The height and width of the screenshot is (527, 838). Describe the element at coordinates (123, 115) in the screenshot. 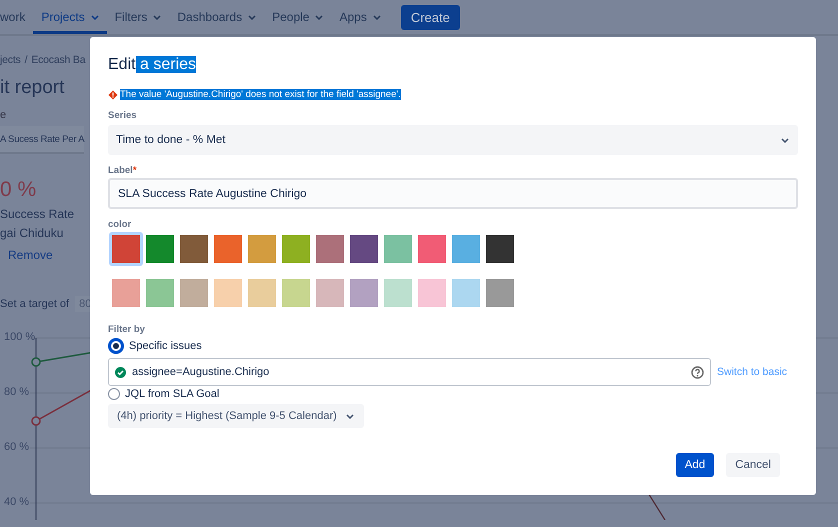

I see `field-label: Series` at that location.